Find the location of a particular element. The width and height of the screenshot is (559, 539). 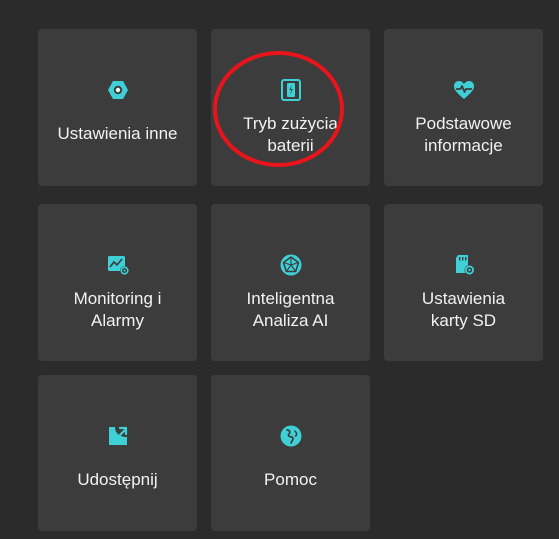

tile-ai-analysis: Inteligentna Analiza AI is located at coordinates (290, 282).